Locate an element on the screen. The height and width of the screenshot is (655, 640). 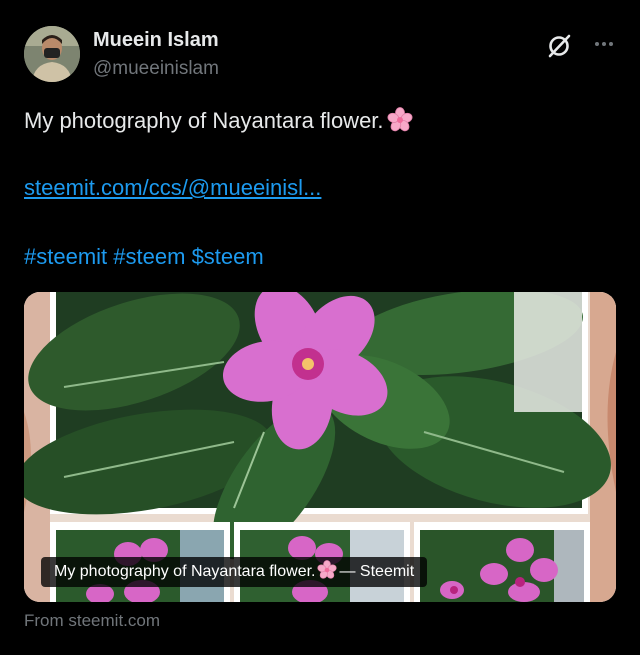
more-icon is located at coordinates (604, 44).